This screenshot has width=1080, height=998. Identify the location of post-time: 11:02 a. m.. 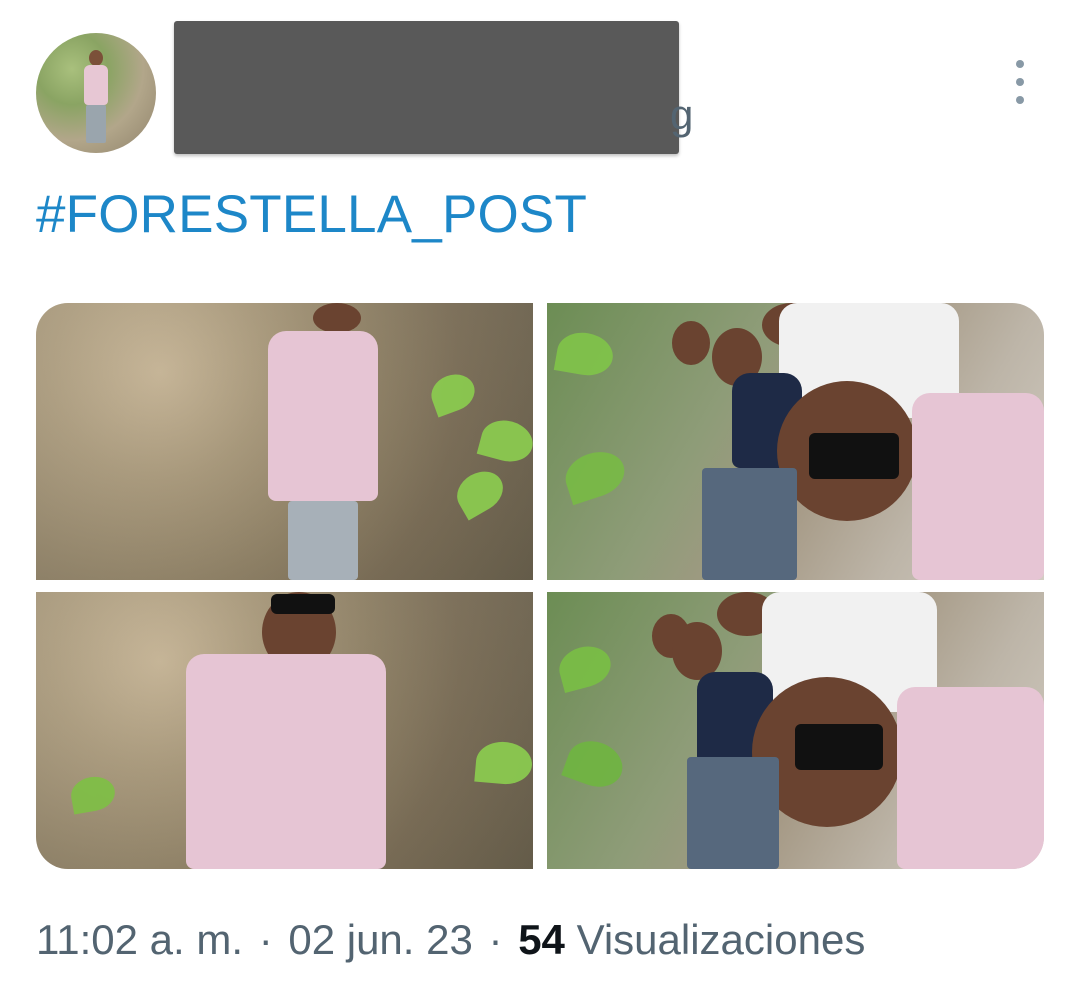
(140, 939).